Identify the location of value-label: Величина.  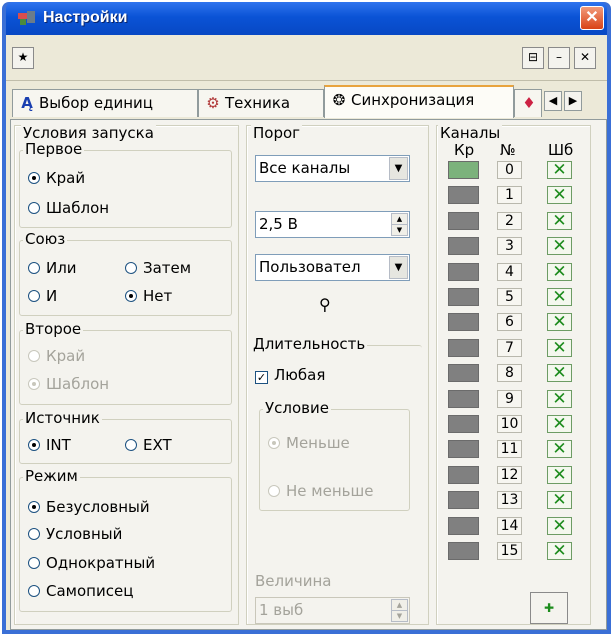
(293, 581).